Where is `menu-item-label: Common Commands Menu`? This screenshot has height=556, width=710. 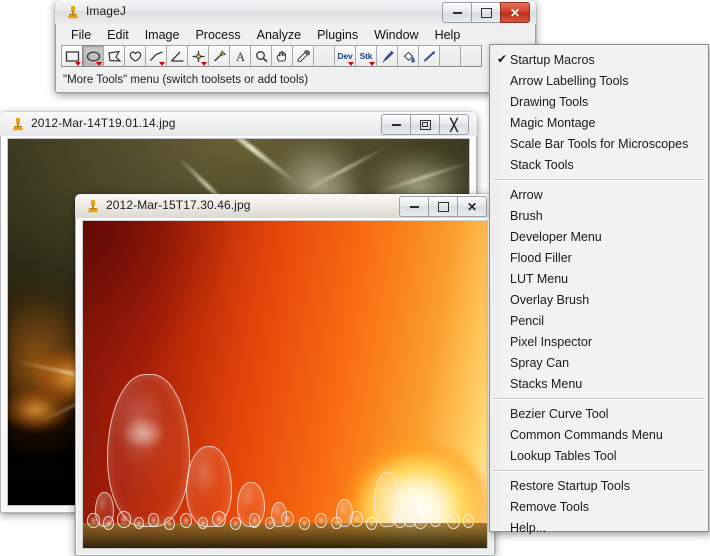
menu-item-label: Common Commands Menu is located at coordinates (586, 434).